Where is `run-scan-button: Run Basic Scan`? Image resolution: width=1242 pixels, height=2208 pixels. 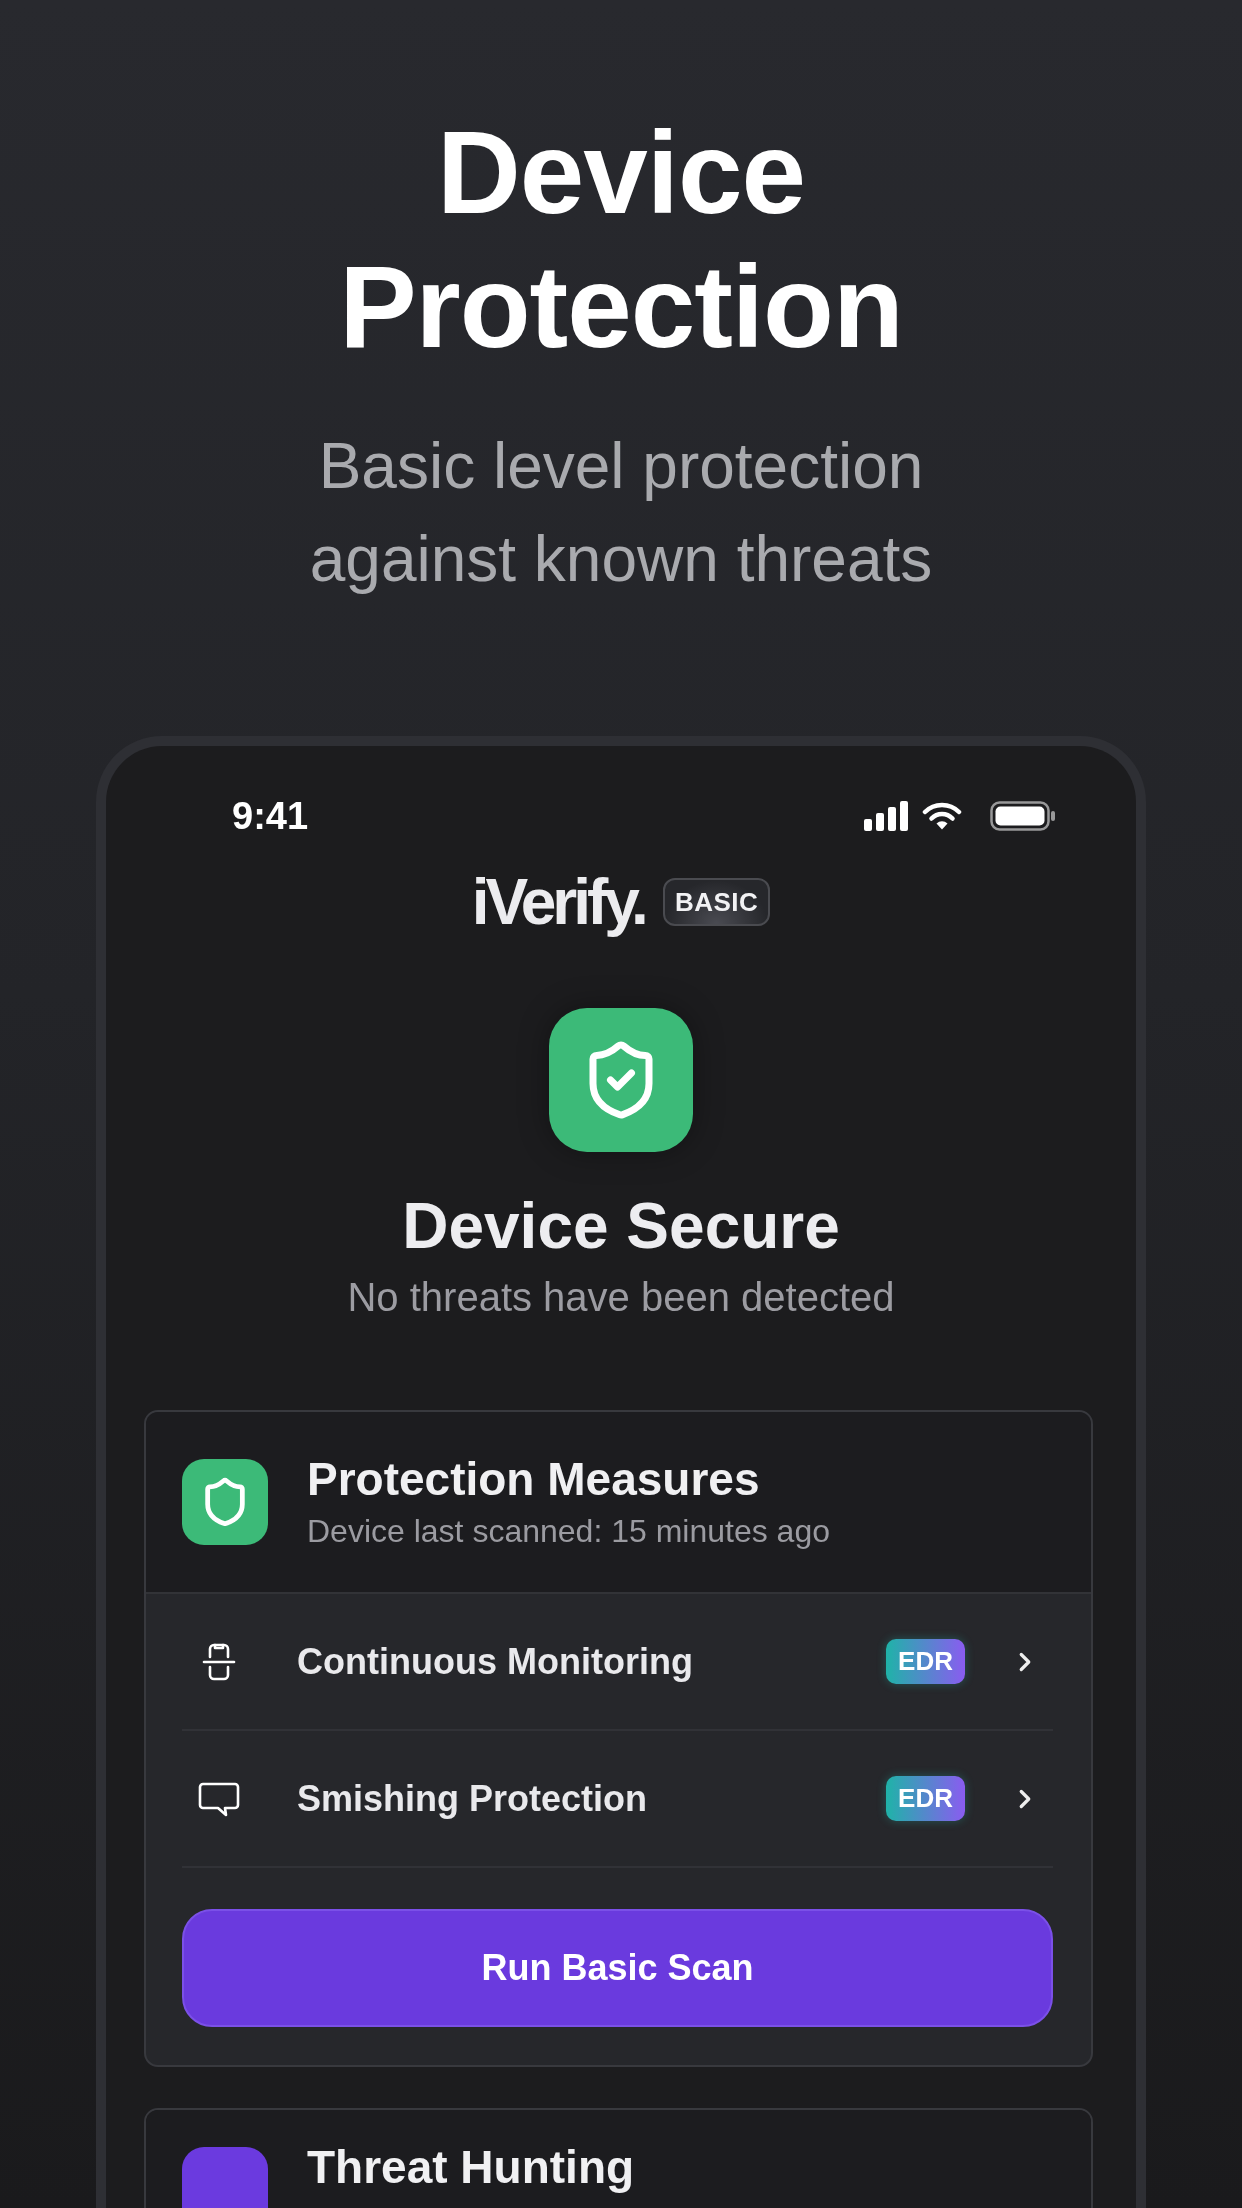 run-scan-button: Run Basic Scan is located at coordinates (617, 1968).